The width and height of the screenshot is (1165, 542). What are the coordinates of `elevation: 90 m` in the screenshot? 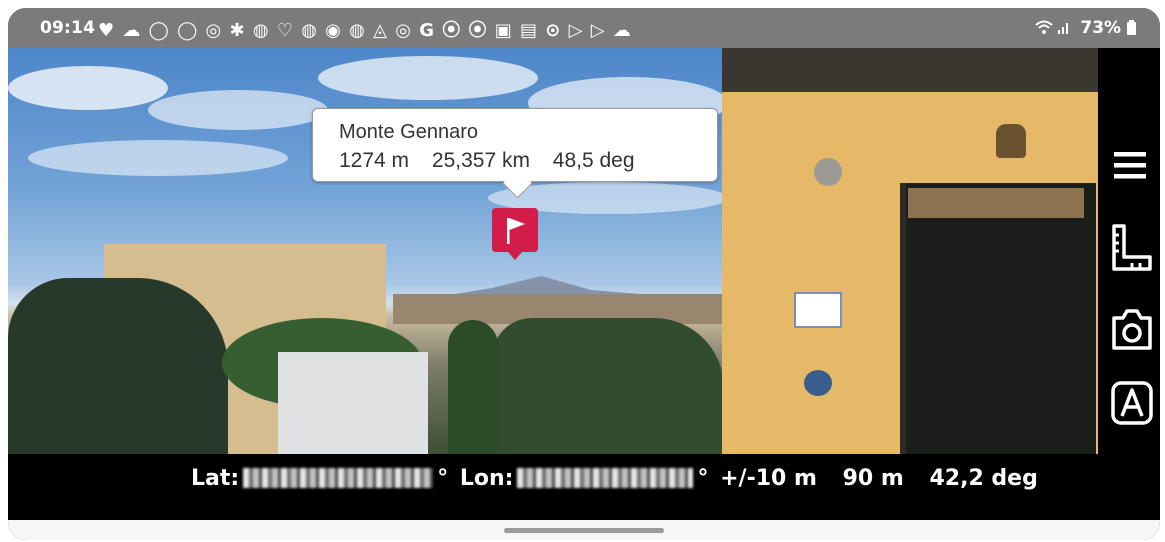 It's located at (873, 478).